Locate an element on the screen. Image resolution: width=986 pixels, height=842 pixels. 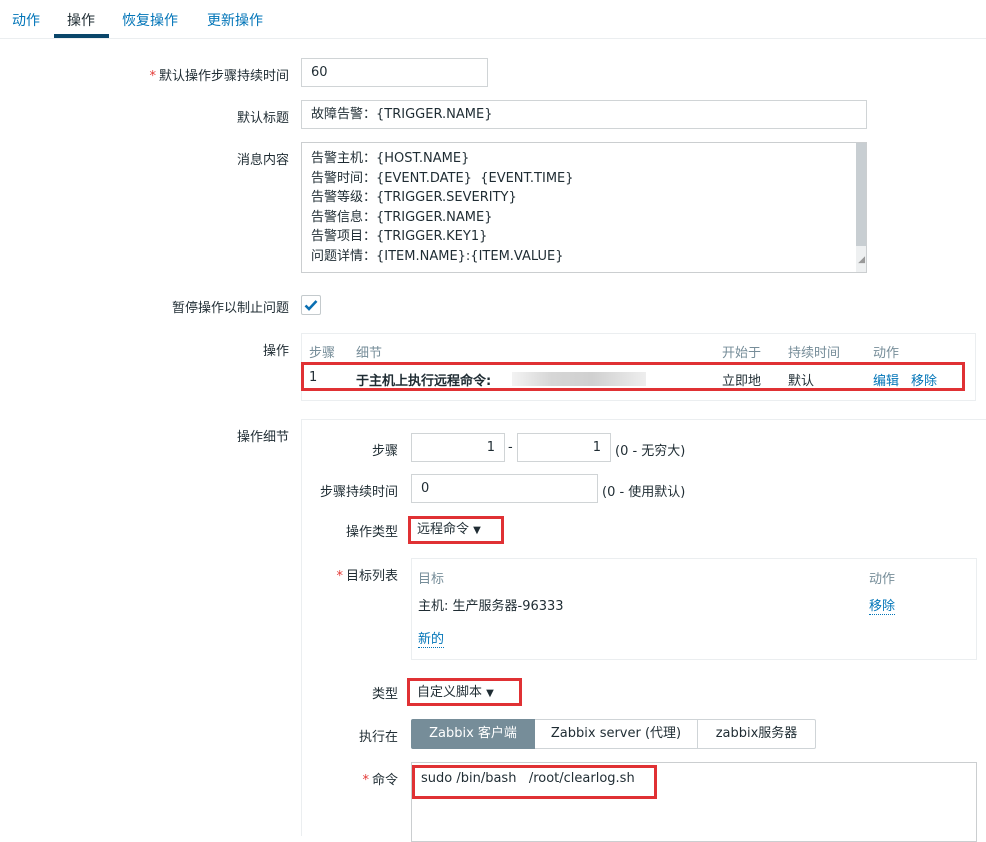
operation-type-label: 操作类型 is located at coordinates (371, 532).